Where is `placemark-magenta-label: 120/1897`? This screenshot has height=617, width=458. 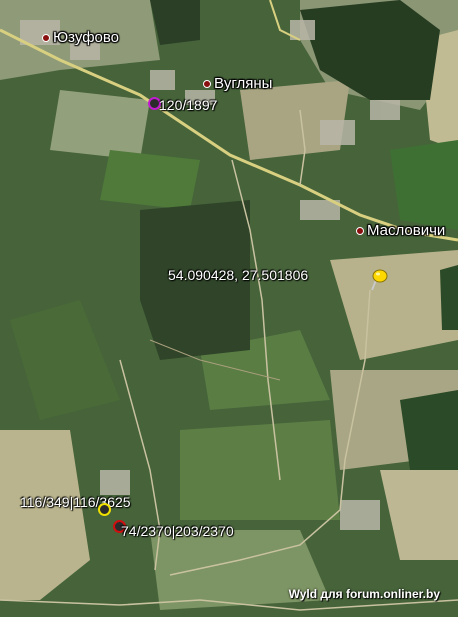 placemark-magenta-label: 120/1897 is located at coordinates (188, 105).